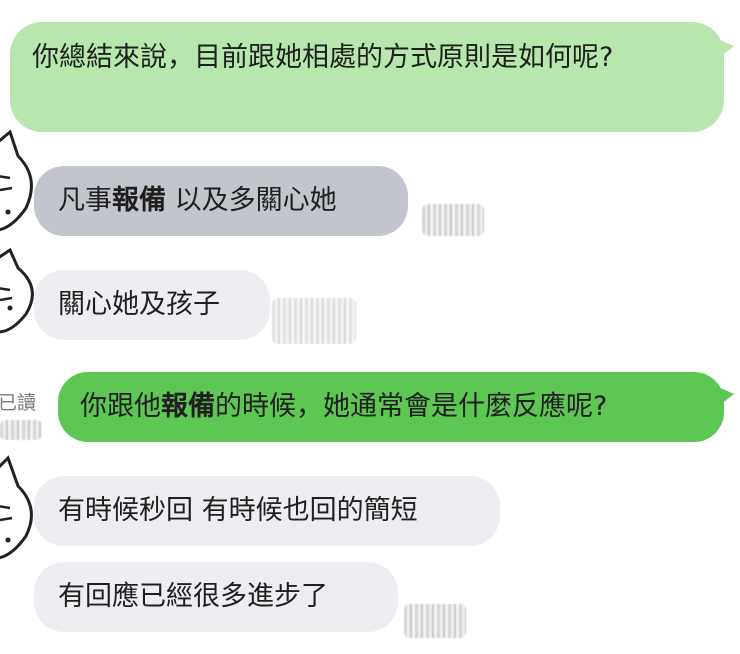 The image size is (740, 654). I want to click on message-bubble-incoming: 有回應已經很多進步了, so click(216, 597).